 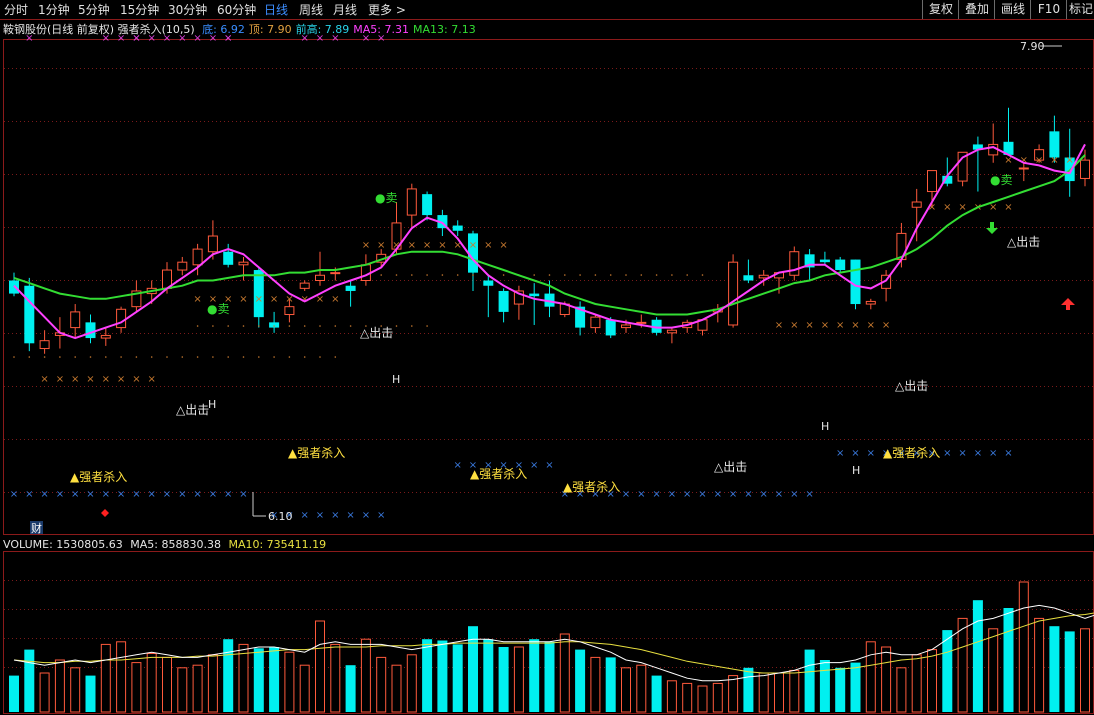 I want to click on vol-ma10-value: MA10: 735411.19, so click(x=277, y=544).